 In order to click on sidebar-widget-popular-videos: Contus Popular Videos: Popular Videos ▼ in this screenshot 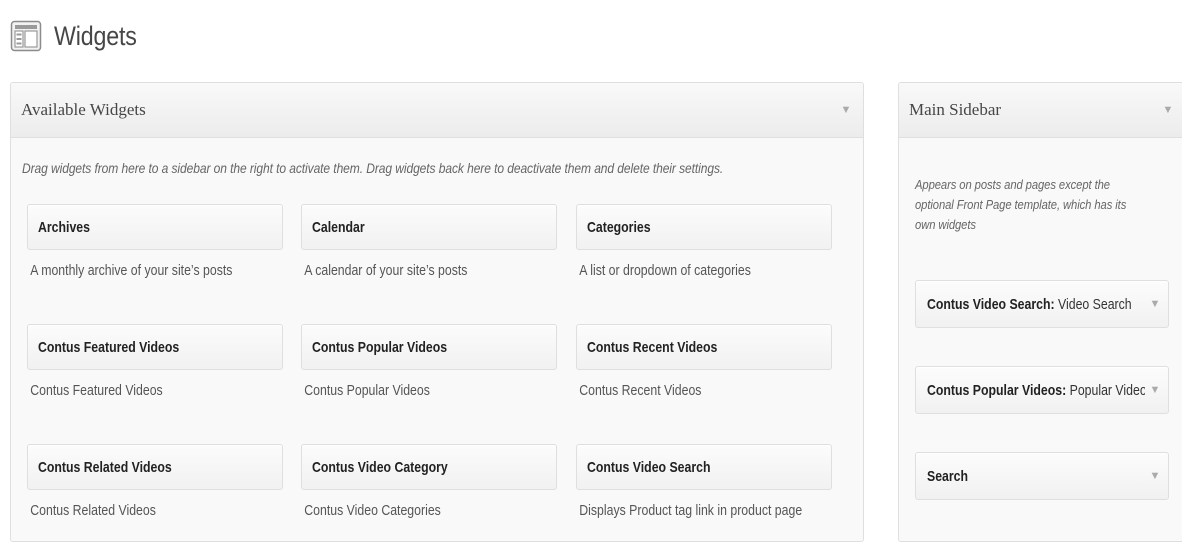, I will do `click(1042, 390)`.